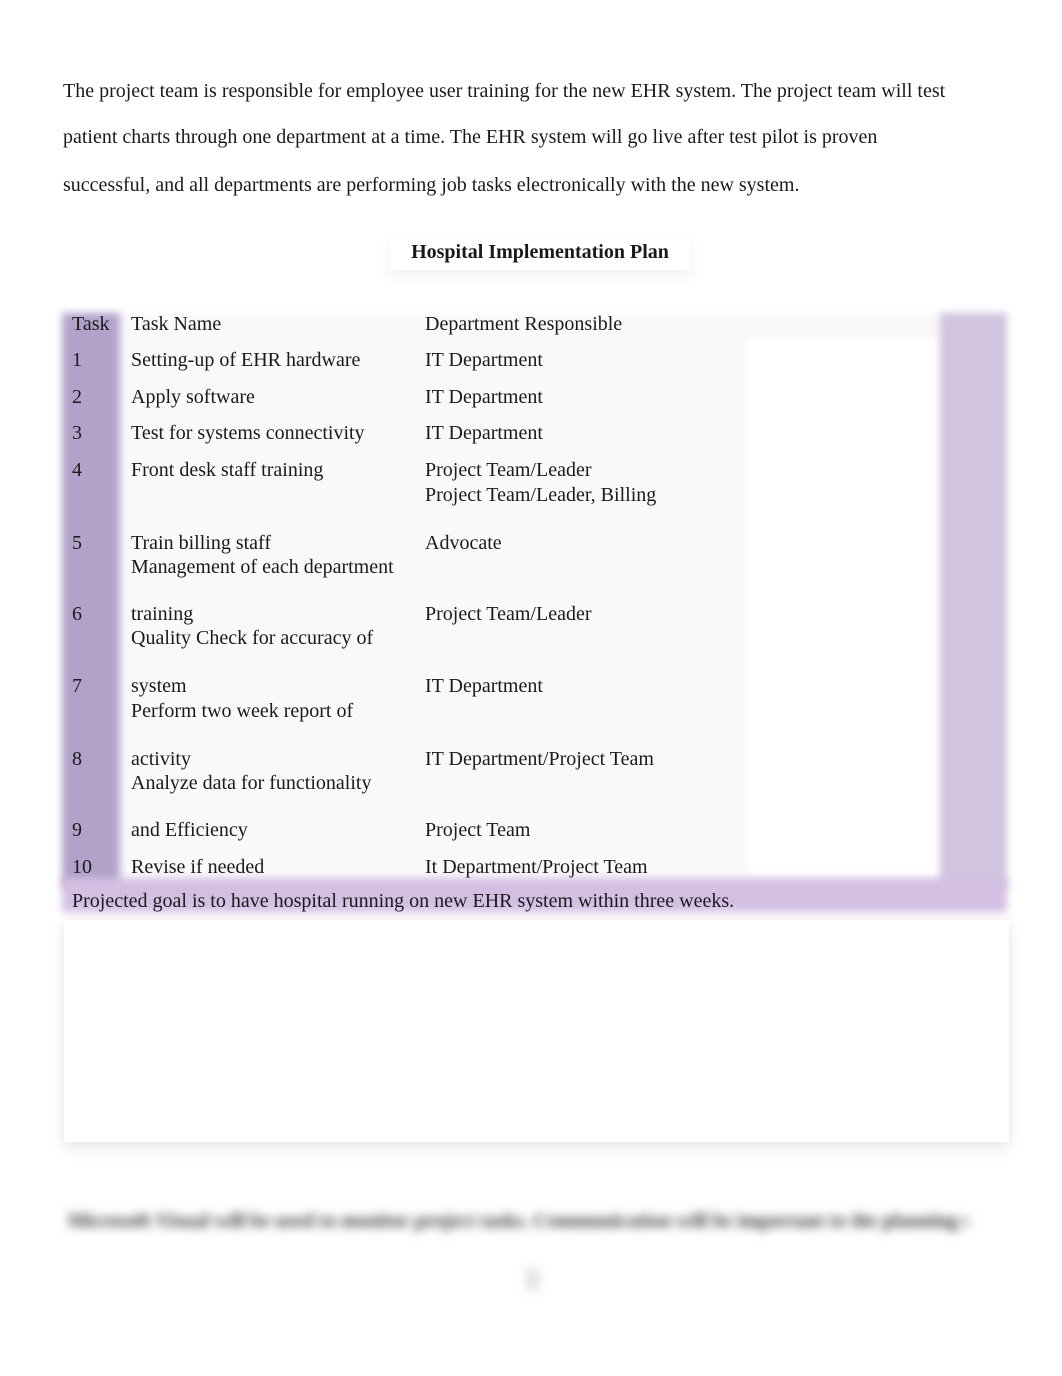 The width and height of the screenshot is (1062, 1376). What do you see at coordinates (242, 711) in the screenshot?
I see `row-7-name-extra: Perform two week report of` at bounding box center [242, 711].